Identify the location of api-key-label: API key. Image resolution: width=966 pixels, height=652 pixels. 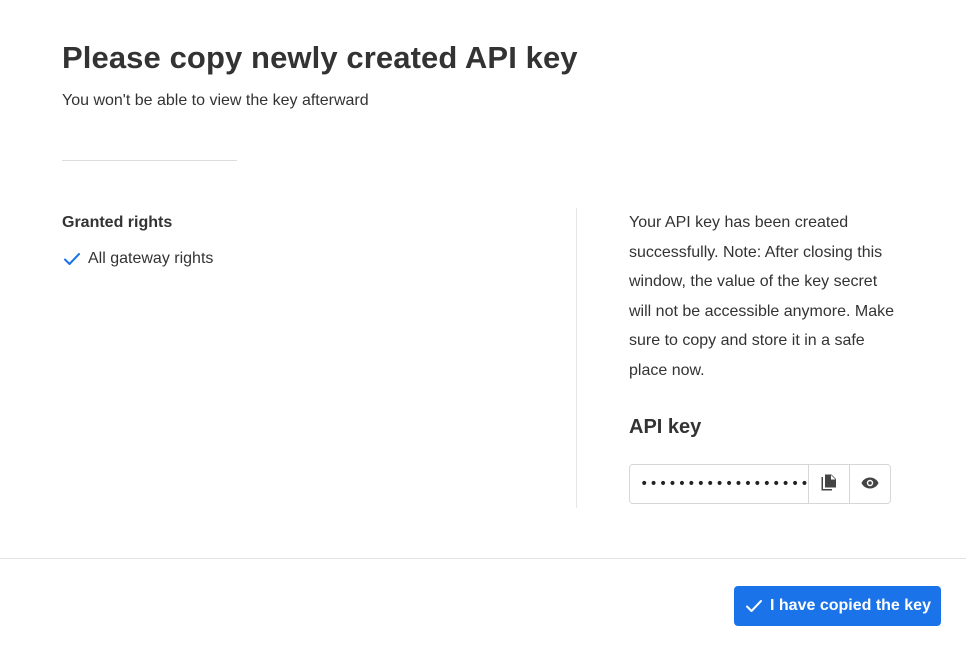
(665, 427).